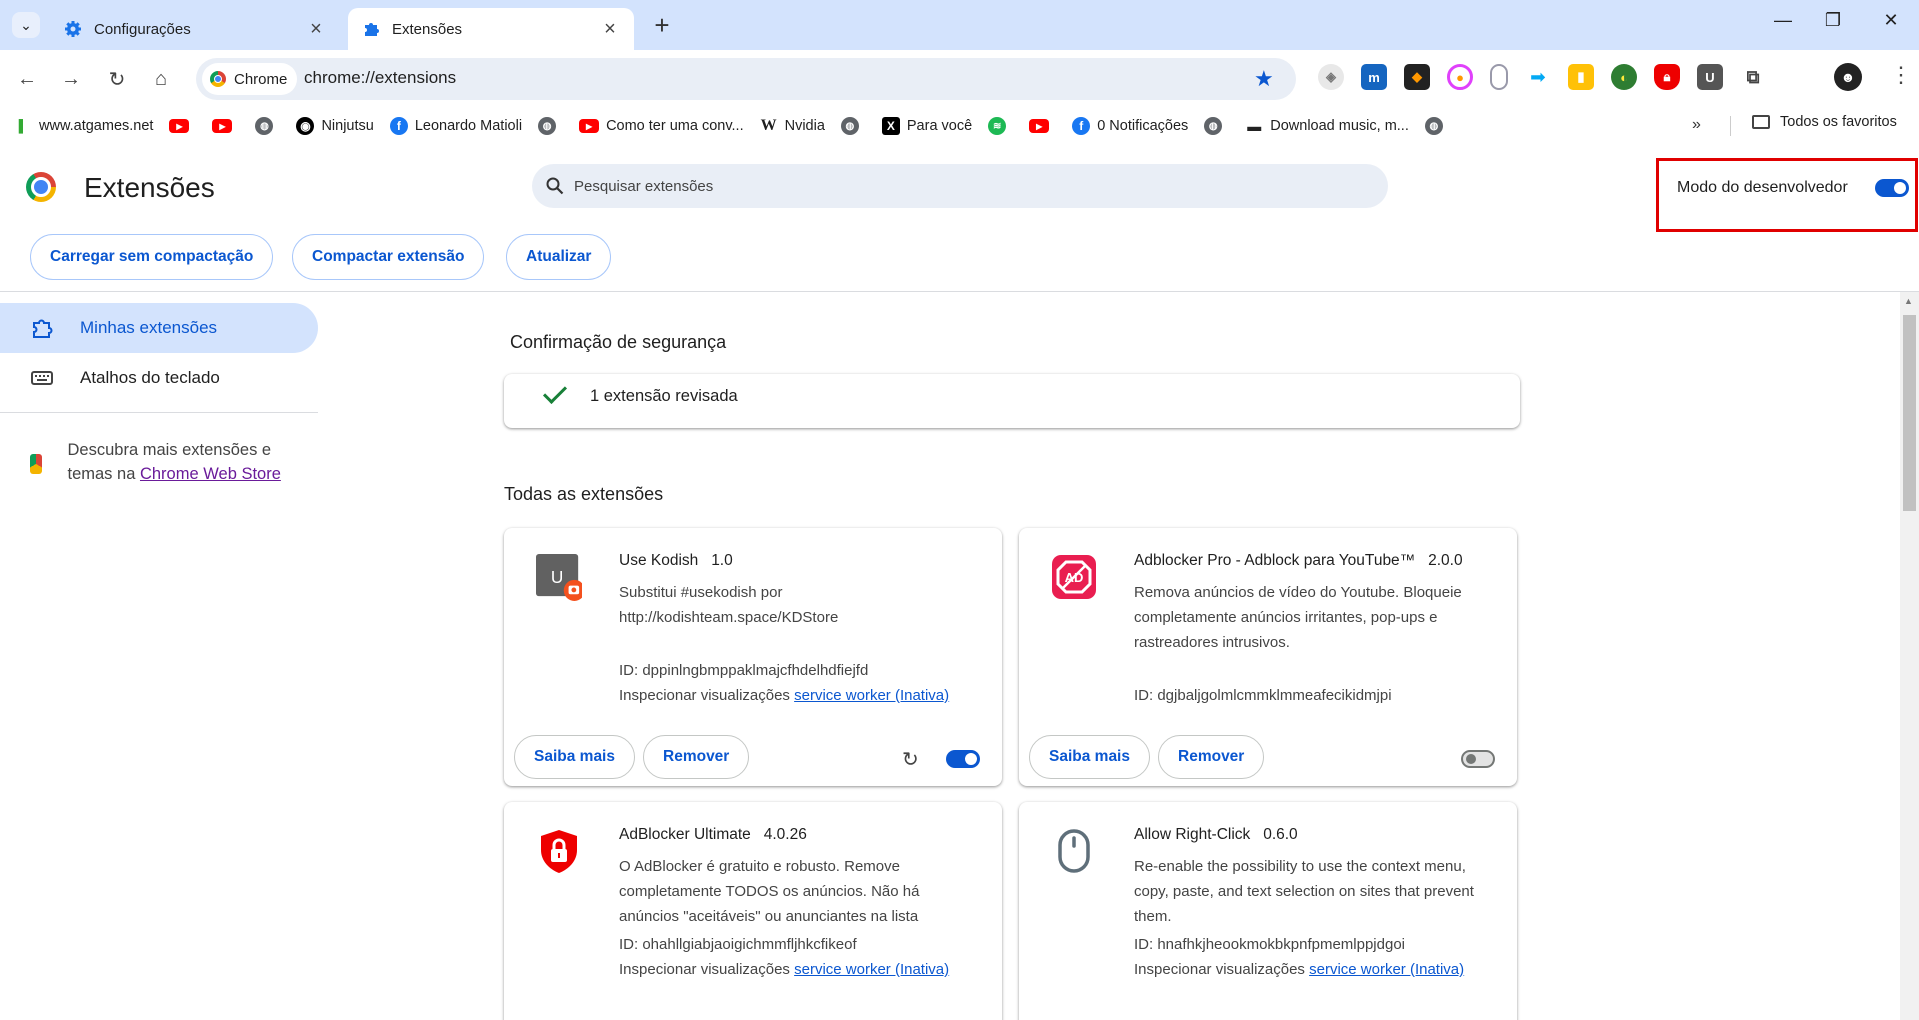  Describe the element at coordinates (1624, 77) in the screenshot. I see `globe-green-icon: ◐` at that location.